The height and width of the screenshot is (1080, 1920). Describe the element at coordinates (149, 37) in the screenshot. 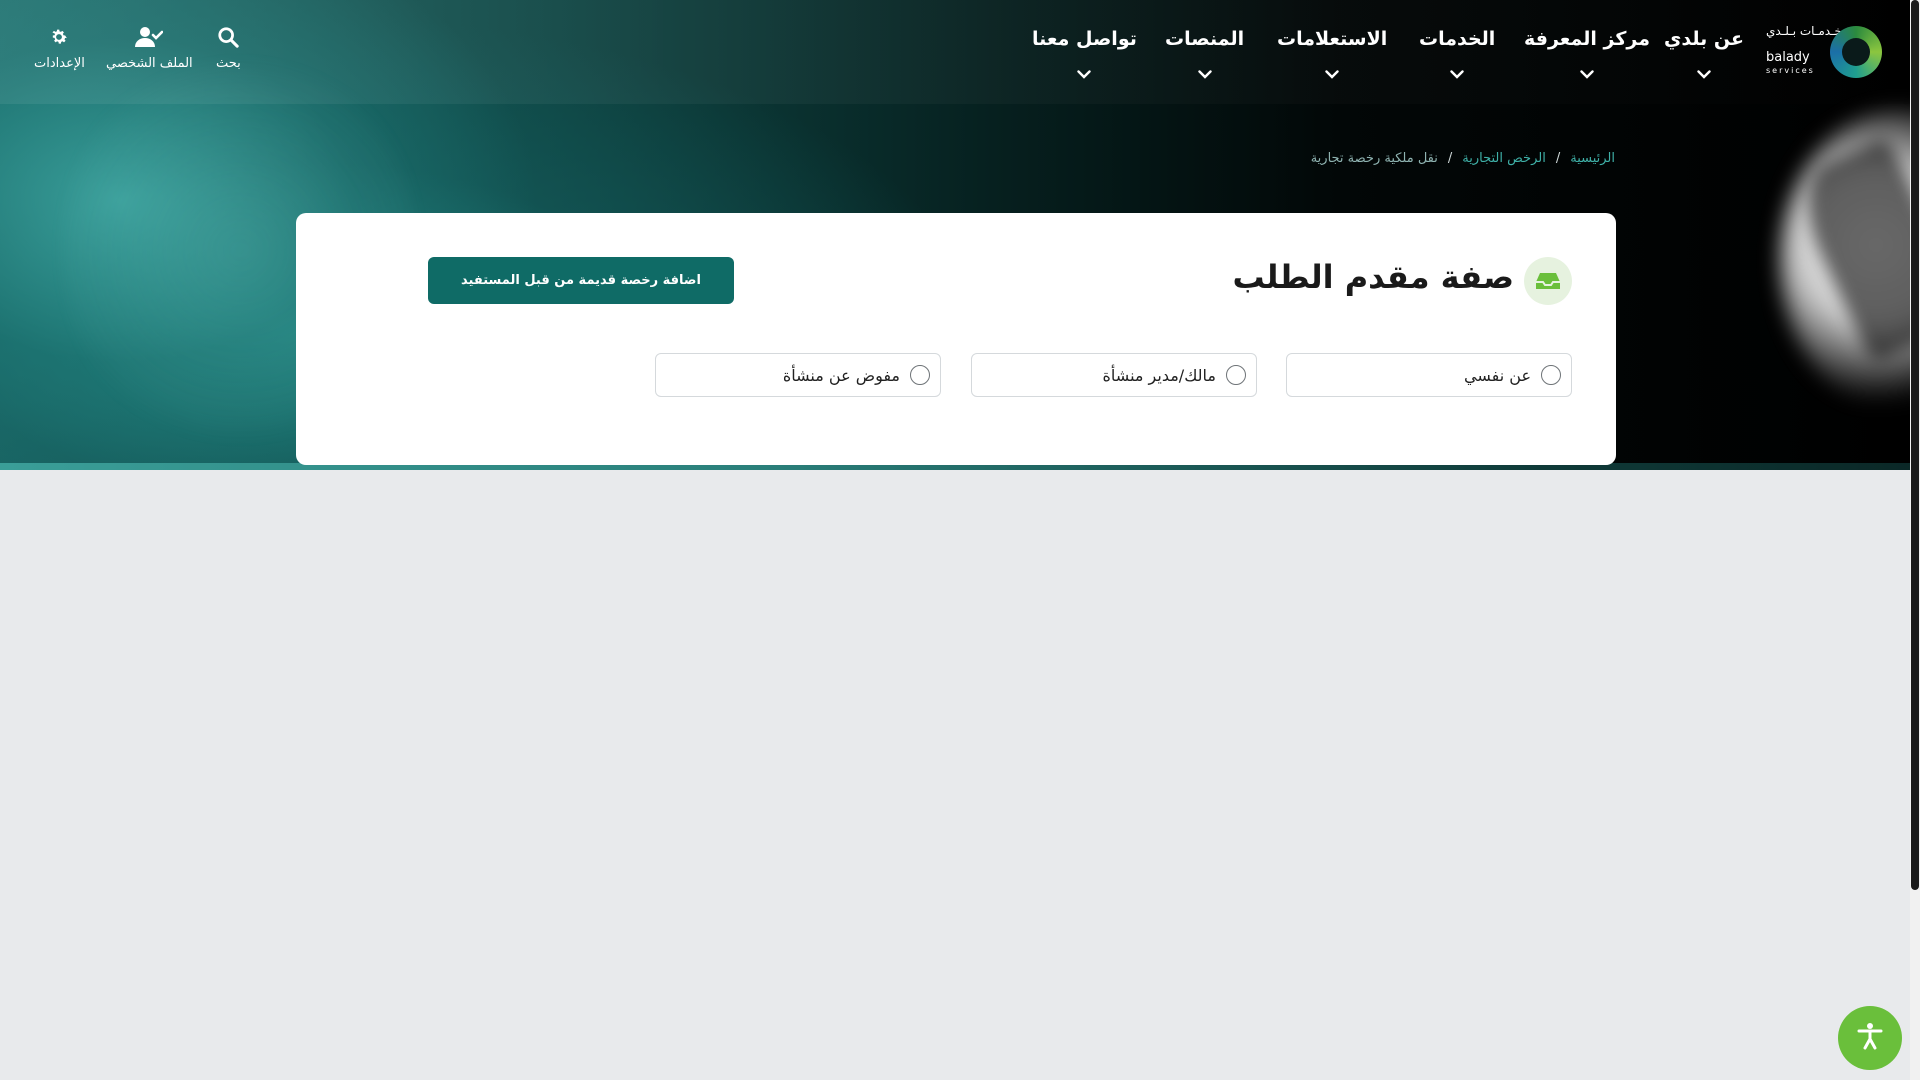

I see `user-check-icon` at that location.